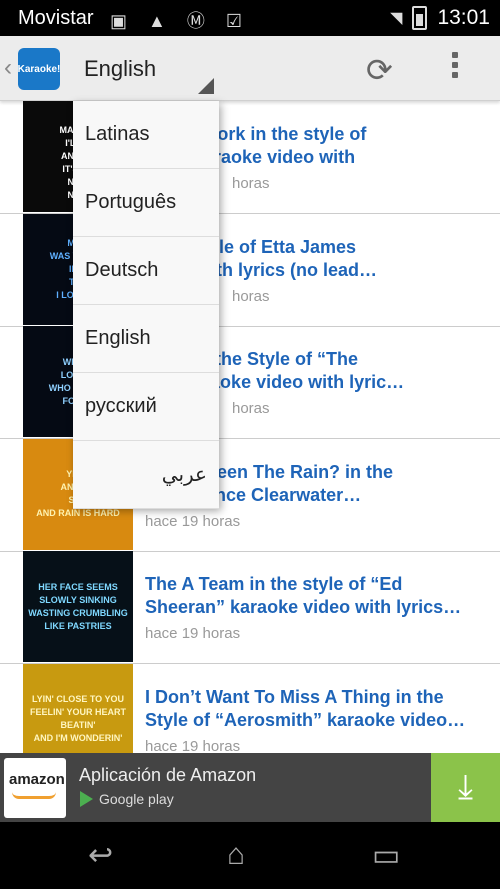 Image resolution: width=500 pixels, height=889 pixels. I want to click on dropdown-triangle-icon, so click(206, 86).